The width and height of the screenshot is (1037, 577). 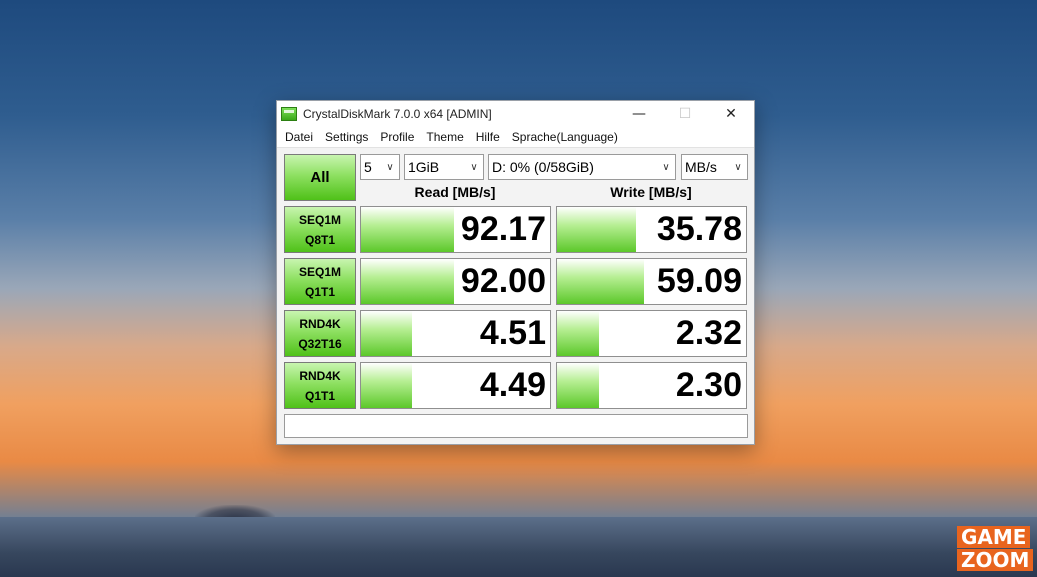 What do you see at coordinates (651, 192) in the screenshot?
I see `write-header: Write [MB/s]` at bounding box center [651, 192].